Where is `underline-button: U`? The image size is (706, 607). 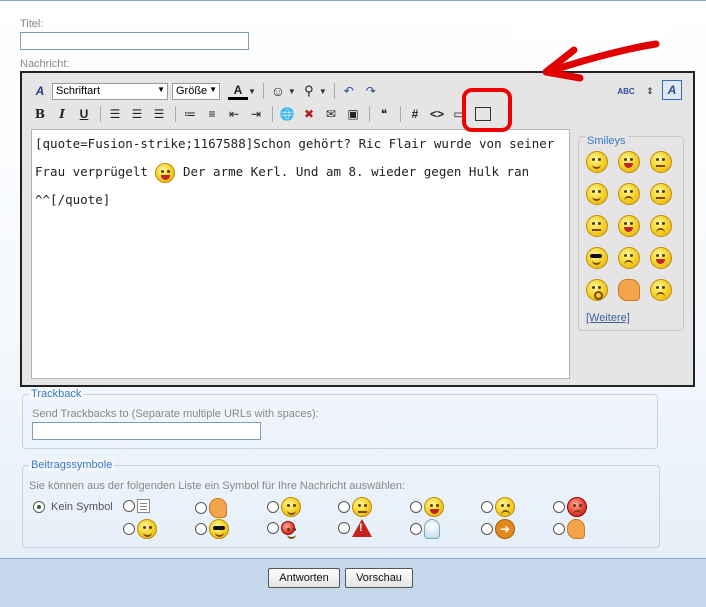 underline-button: U is located at coordinates (84, 114).